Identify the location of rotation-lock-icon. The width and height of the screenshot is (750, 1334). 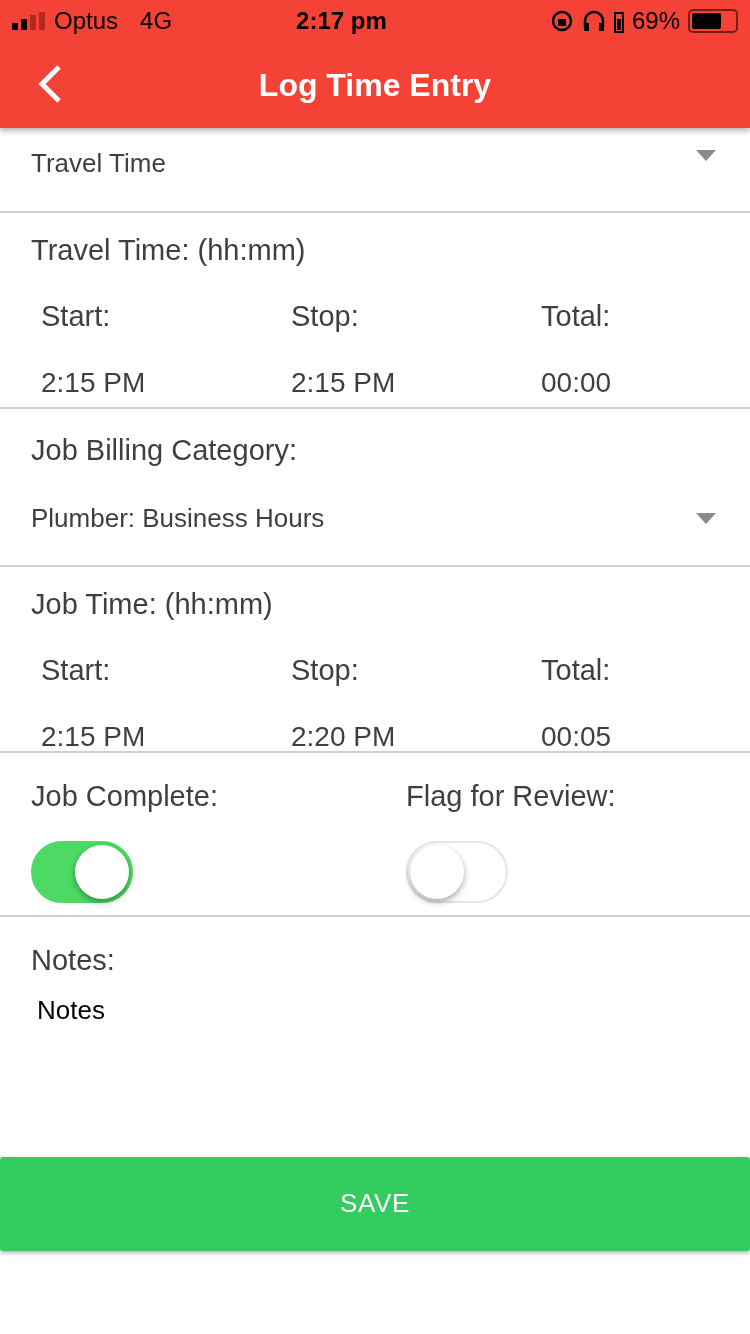
(561, 21).